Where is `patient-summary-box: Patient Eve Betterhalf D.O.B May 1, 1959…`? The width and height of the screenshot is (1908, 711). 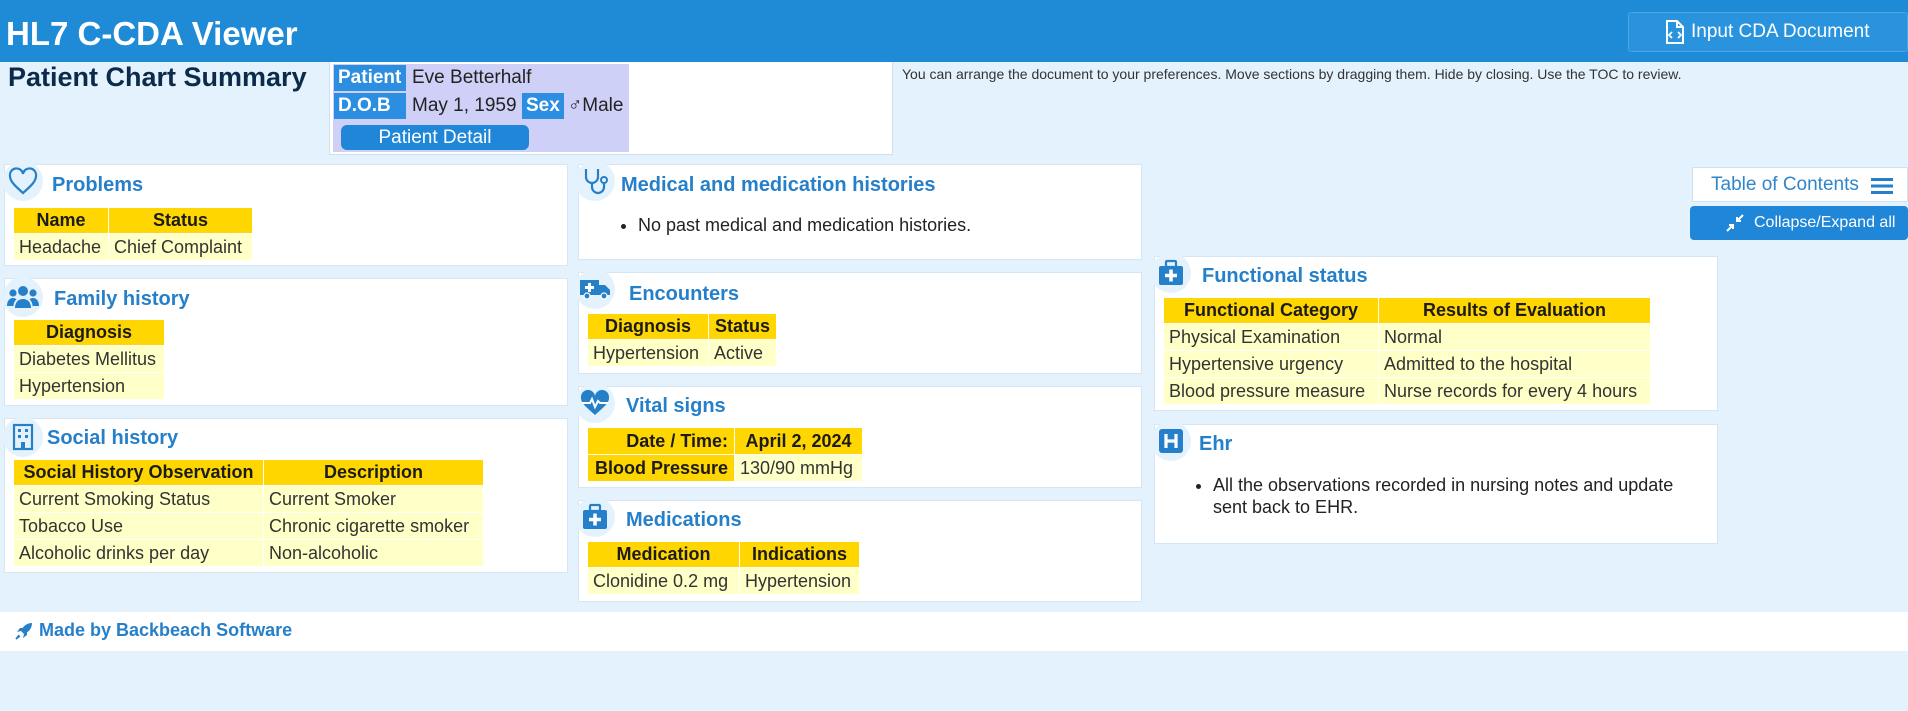 patient-summary-box: Patient Eve Betterhalf D.O.B May 1, 1959… is located at coordinates (611, 108).